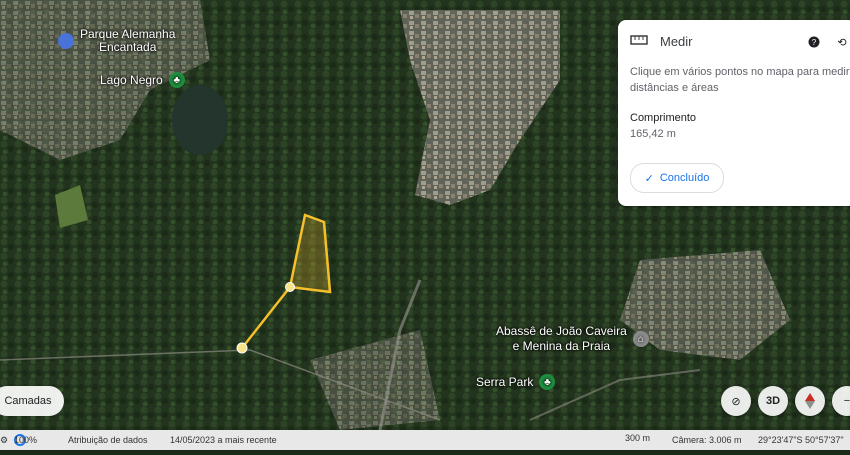 Image resolution: width=850 pixels, height=455 pixels. Describe the element at coordinates (223, 440) in the screenshot. I see `imagery-date: 14/05/2023 a mais recente` at that location.